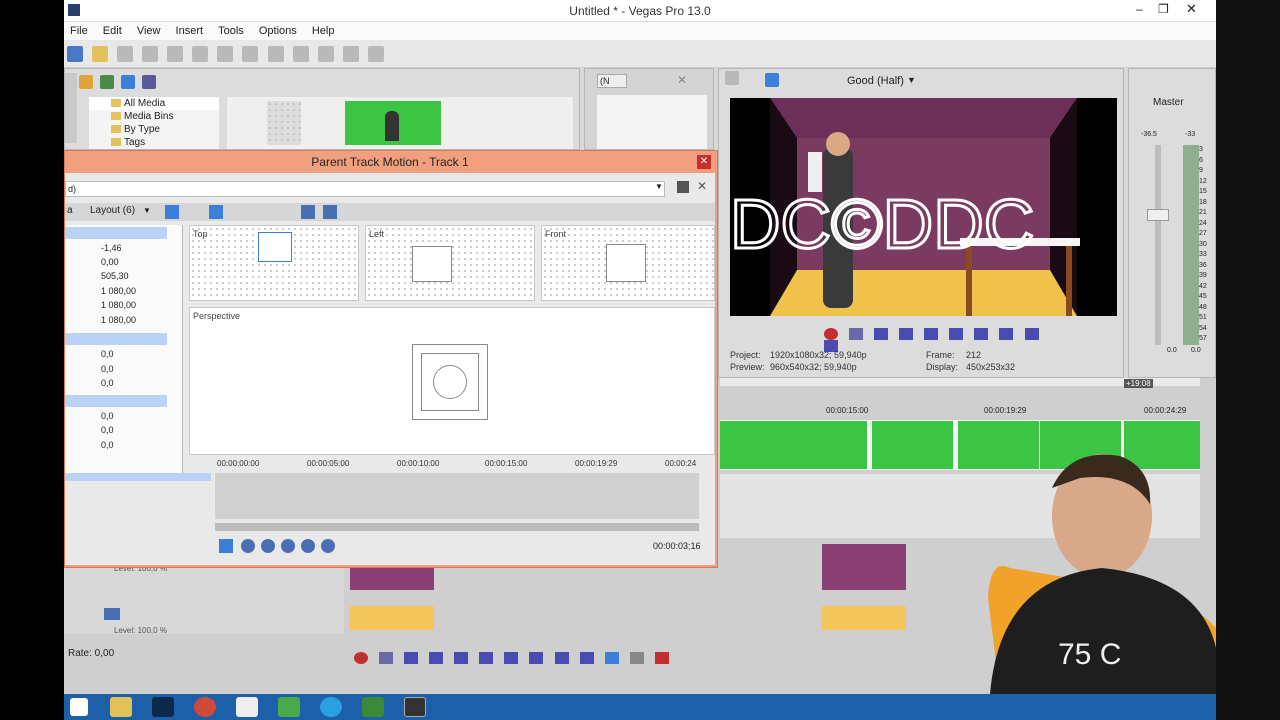 The width and height of the screenshot is (1280, 720). Describe the element at coordinates (732, 78) in the screenshot. I see `preview-settings-icon` at that location.